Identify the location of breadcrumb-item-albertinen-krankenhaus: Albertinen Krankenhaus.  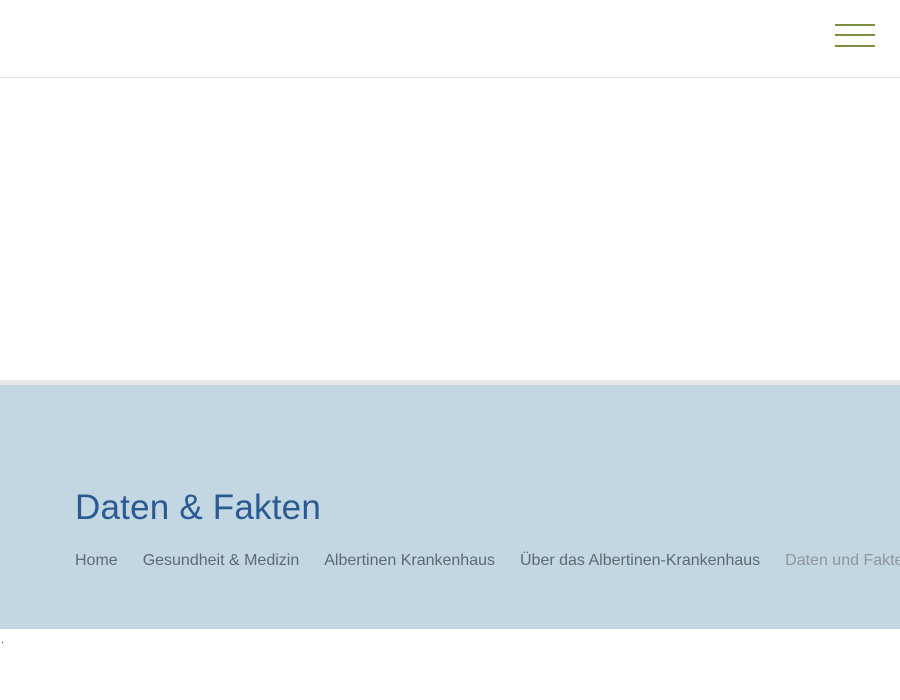
(409, 561).